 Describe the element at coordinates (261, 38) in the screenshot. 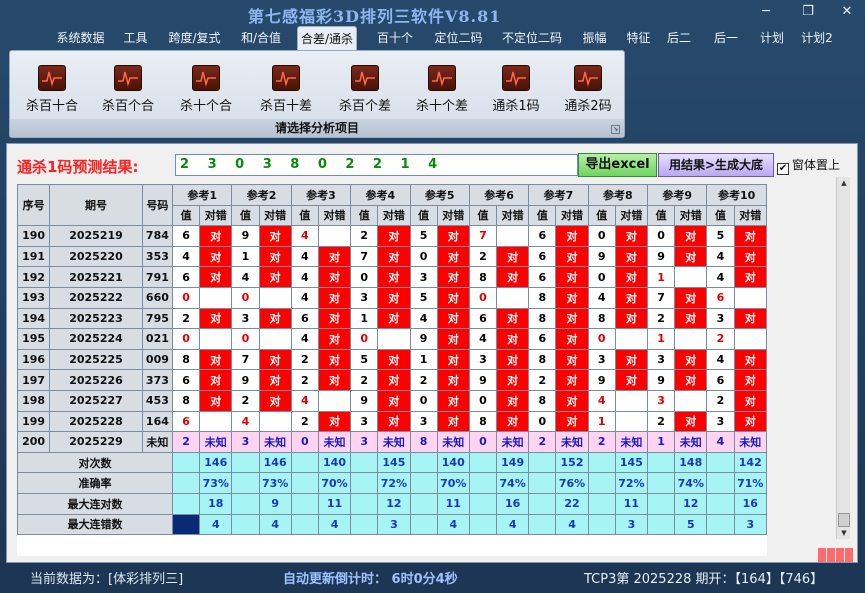

I see `menu-item-3: 和/合值` at that location.